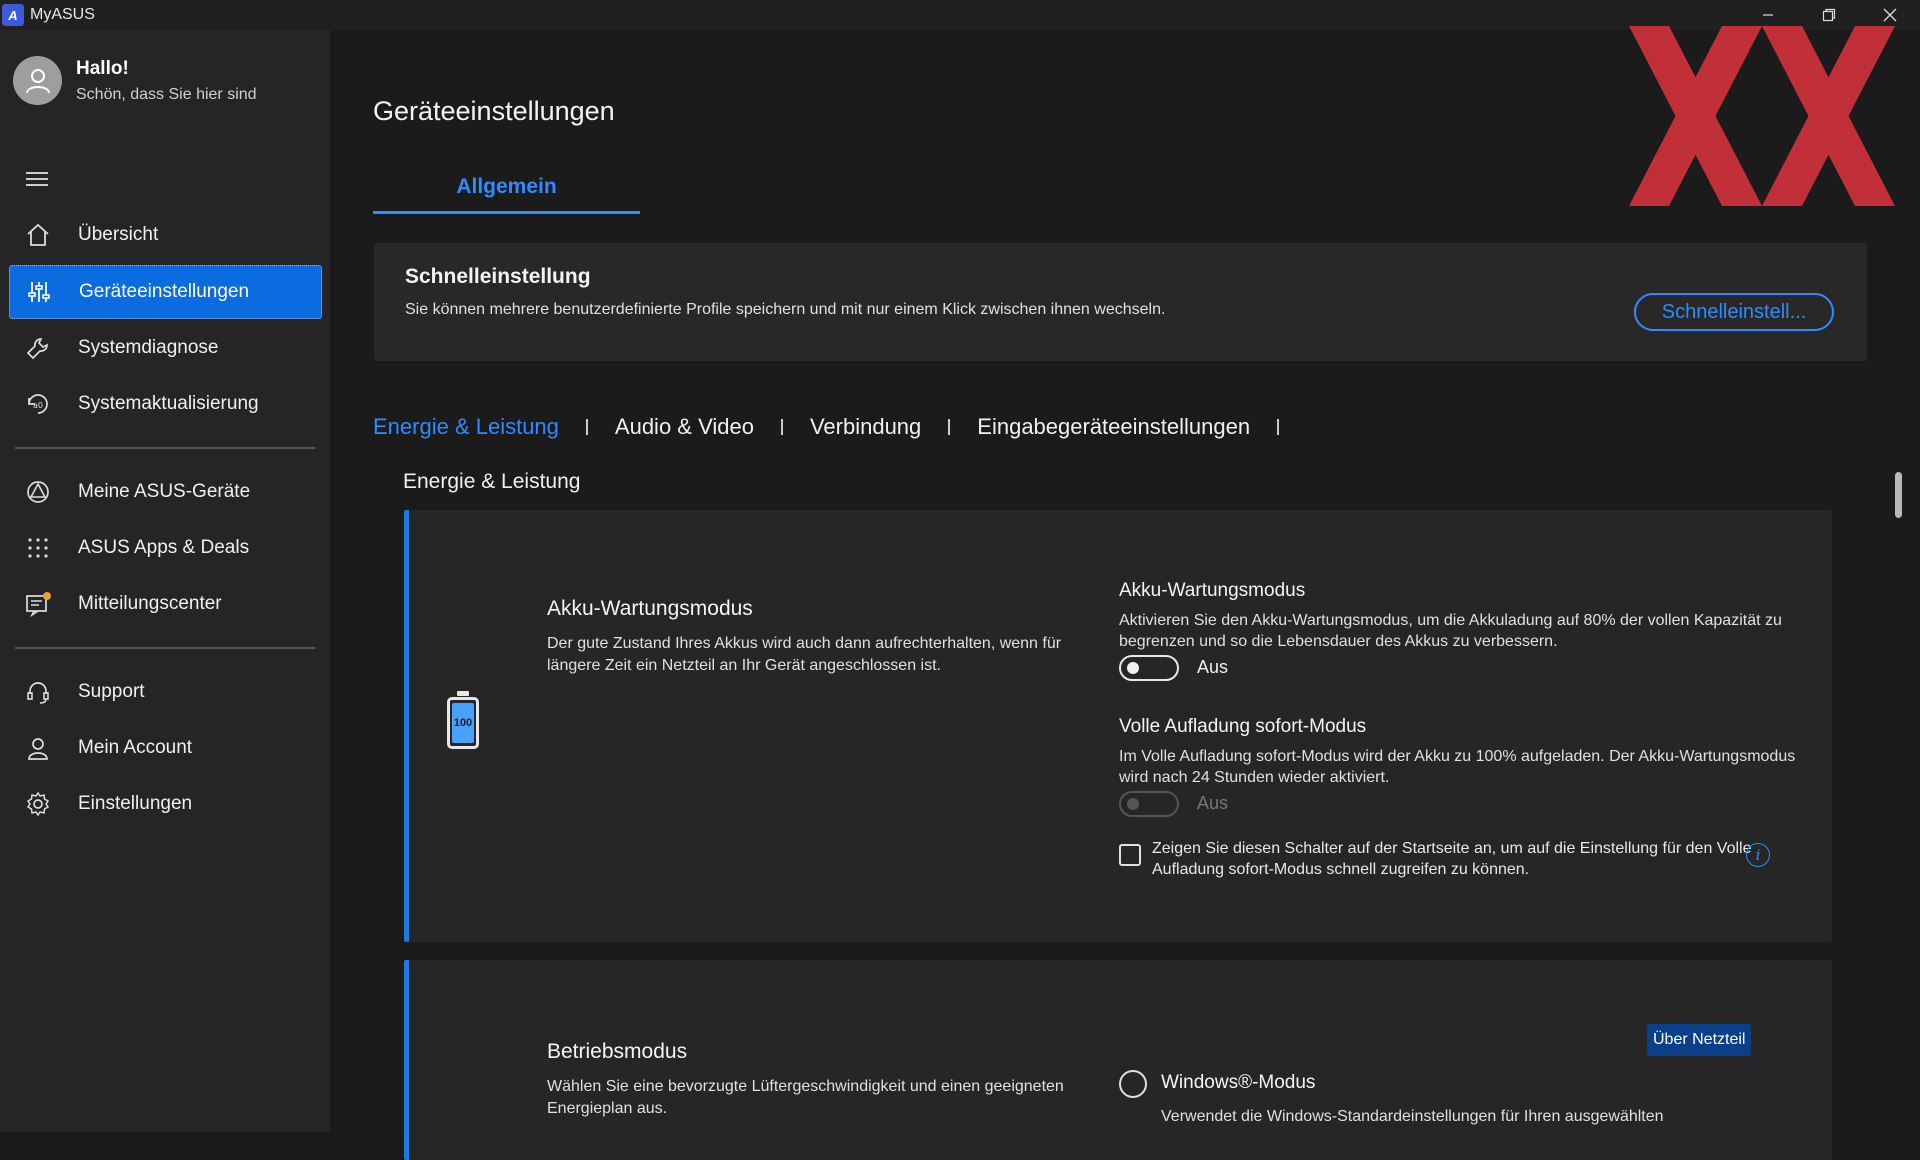 This screenshot has height=1160, width=1920. Describe the element at coordinates (1149, 668) in the screenshot. I see `care-mode-toggle` at that location.